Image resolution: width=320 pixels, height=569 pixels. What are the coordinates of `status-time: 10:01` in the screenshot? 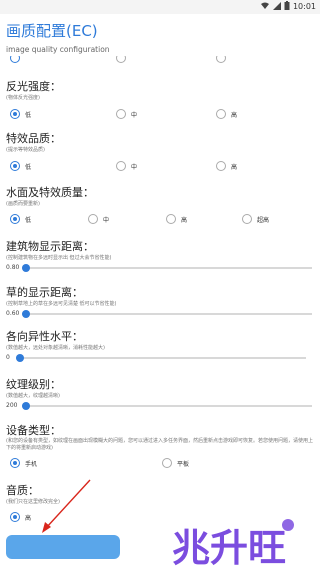 It's located at (304, 6).